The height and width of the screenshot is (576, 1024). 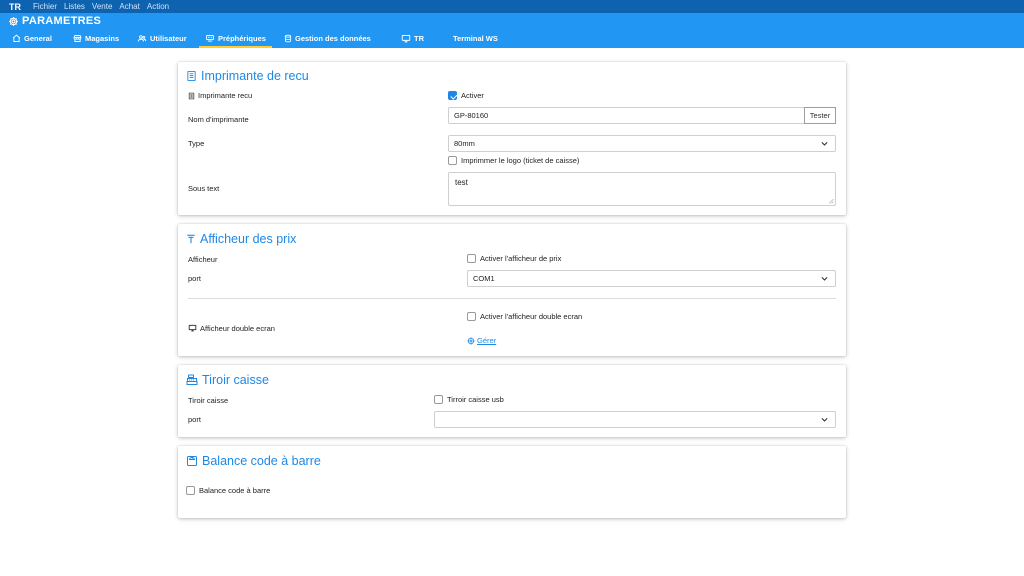 What do you see at coordinates (261, 461) in the screenshot?
I see `card-balance-title-text: Balance code à barre` at bounding box center [261, 461].